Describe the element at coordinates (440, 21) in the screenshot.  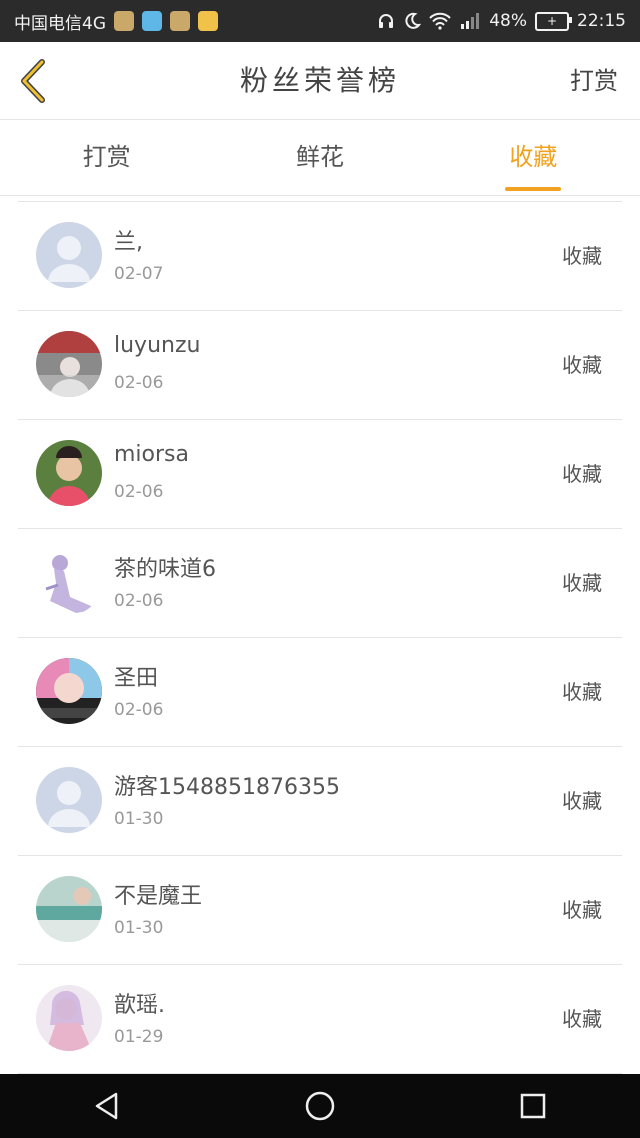
I see `wifi-icon` at that location.